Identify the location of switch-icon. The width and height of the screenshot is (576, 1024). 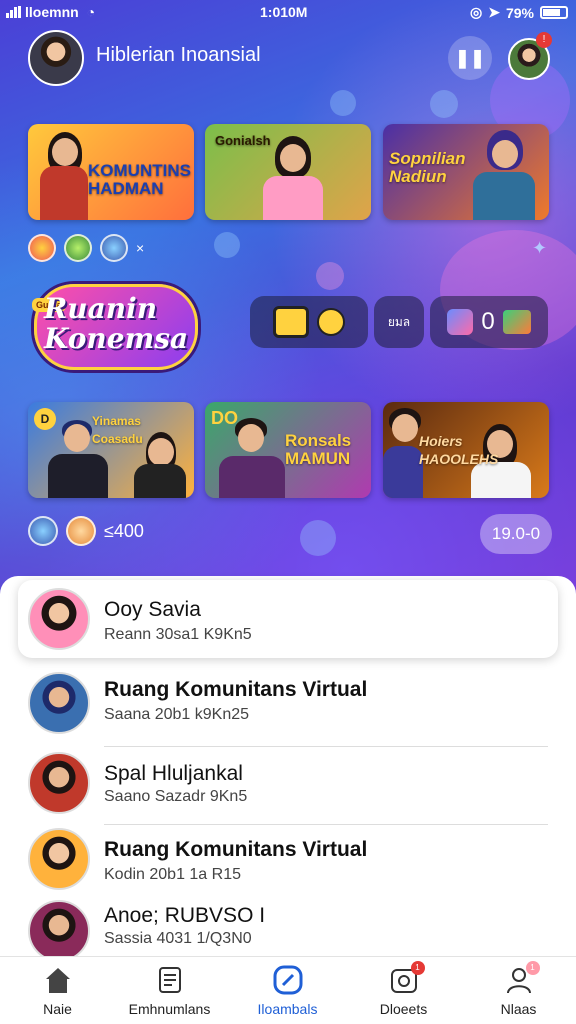
(460, 322).